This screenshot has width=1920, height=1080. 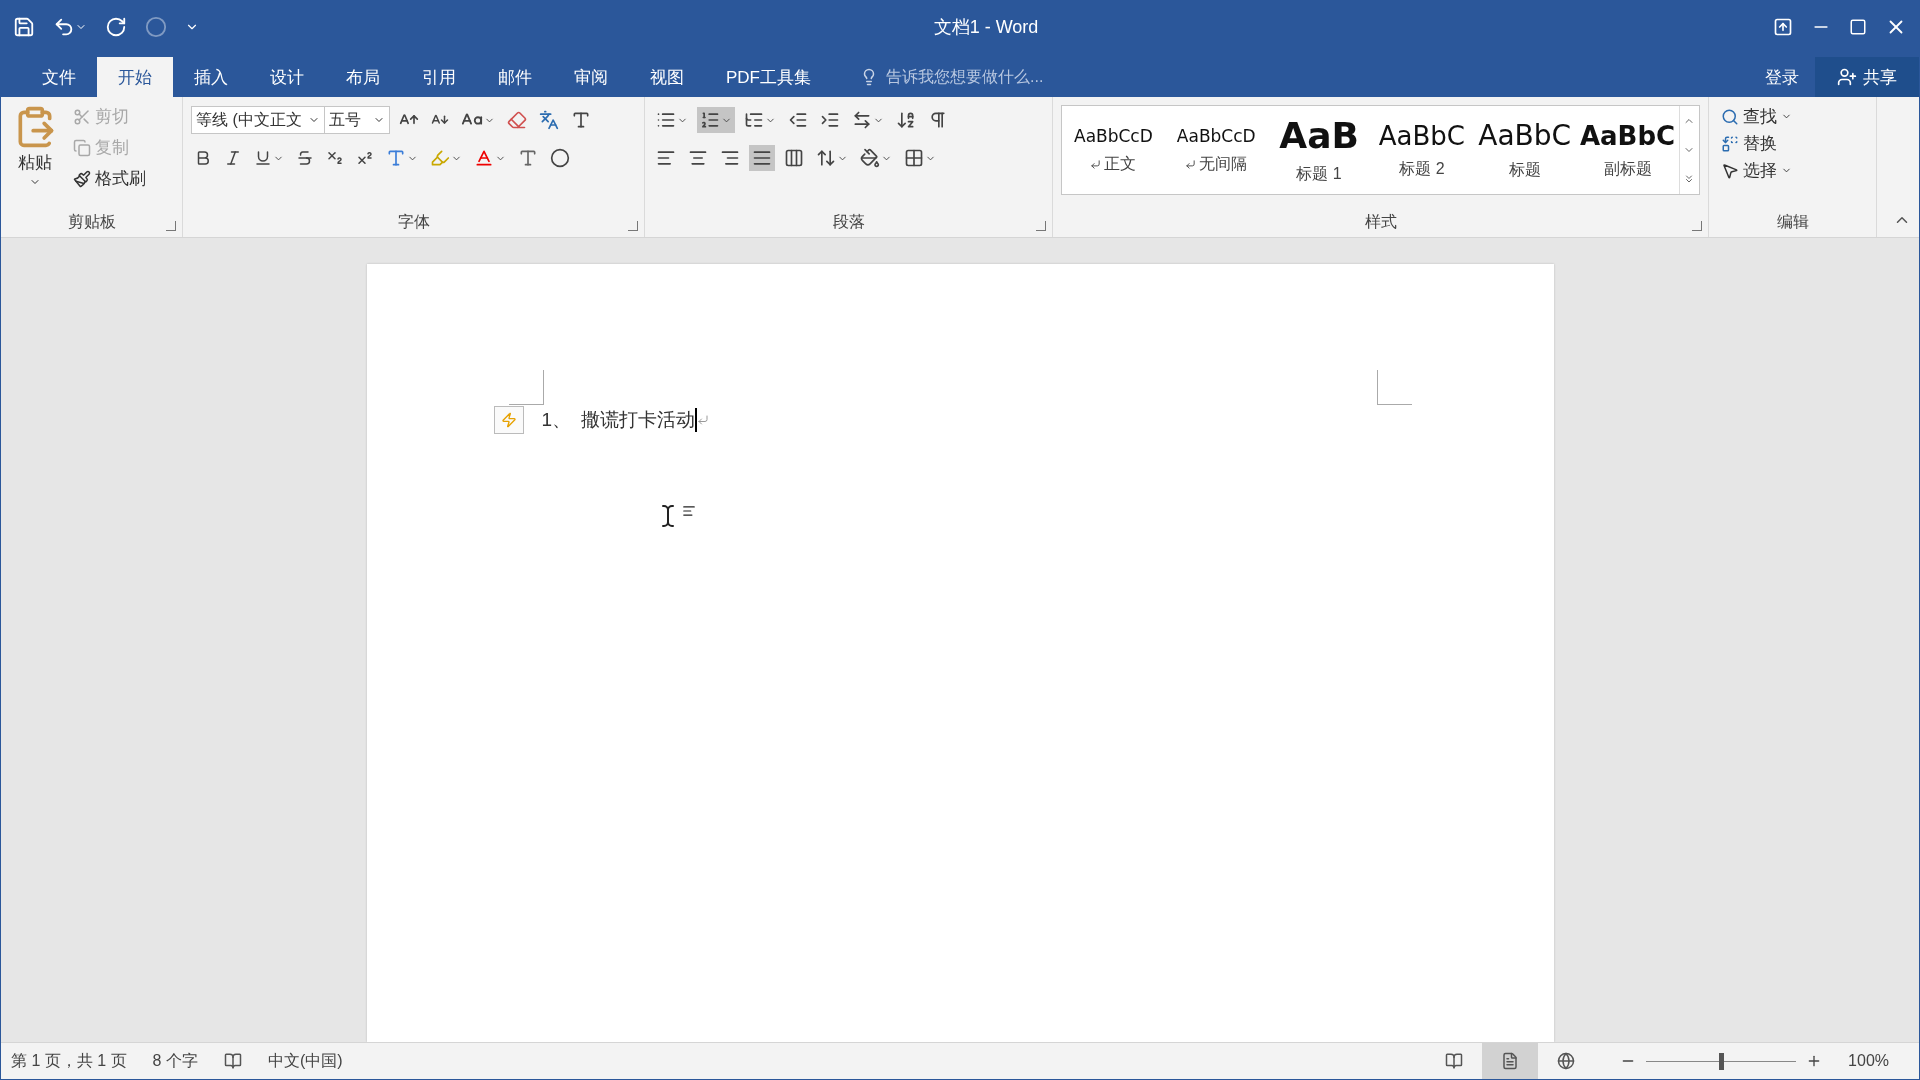 What do you see at coordinates (135, 77) in the screenshot?
I see `ribbon-tab: 开始` at bounding box center [135, 77].